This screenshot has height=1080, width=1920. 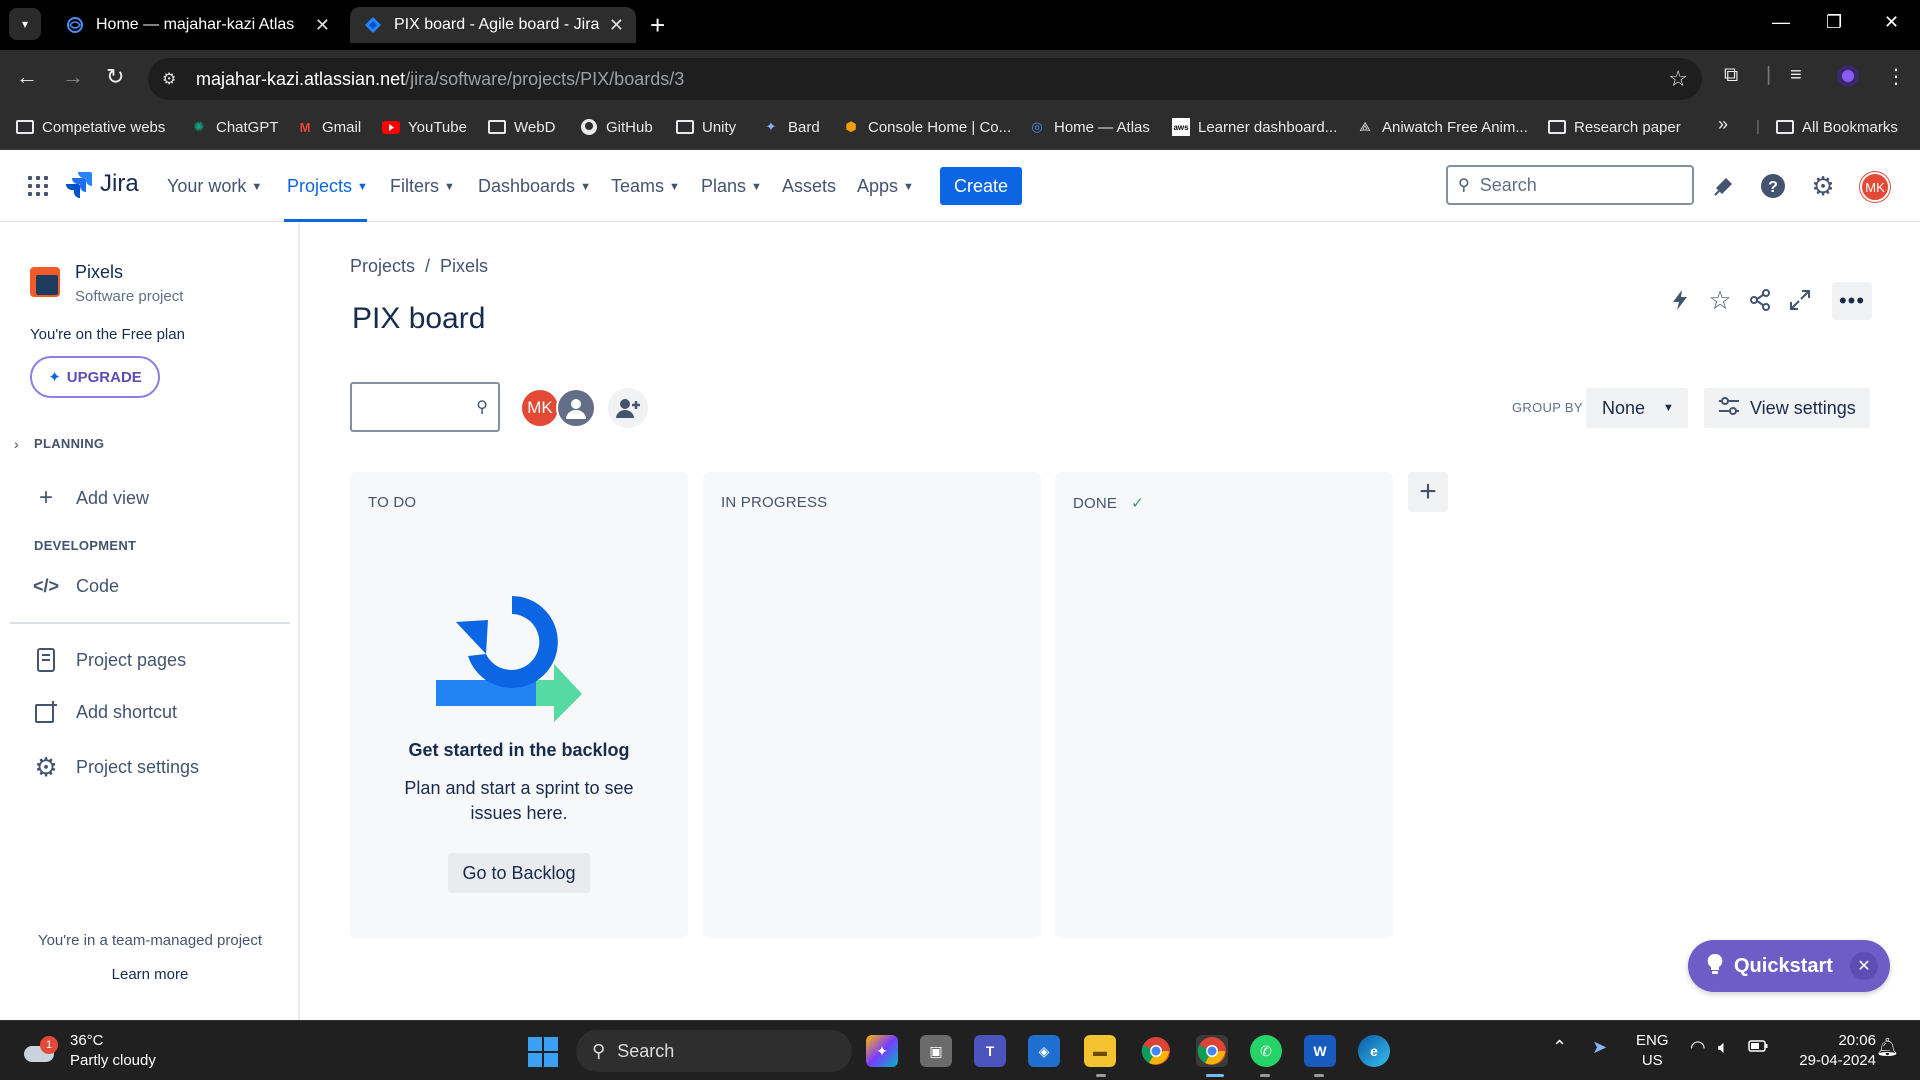 I want to click on jira-search-input: ⚲ Search, so click(x=1570, y=185).